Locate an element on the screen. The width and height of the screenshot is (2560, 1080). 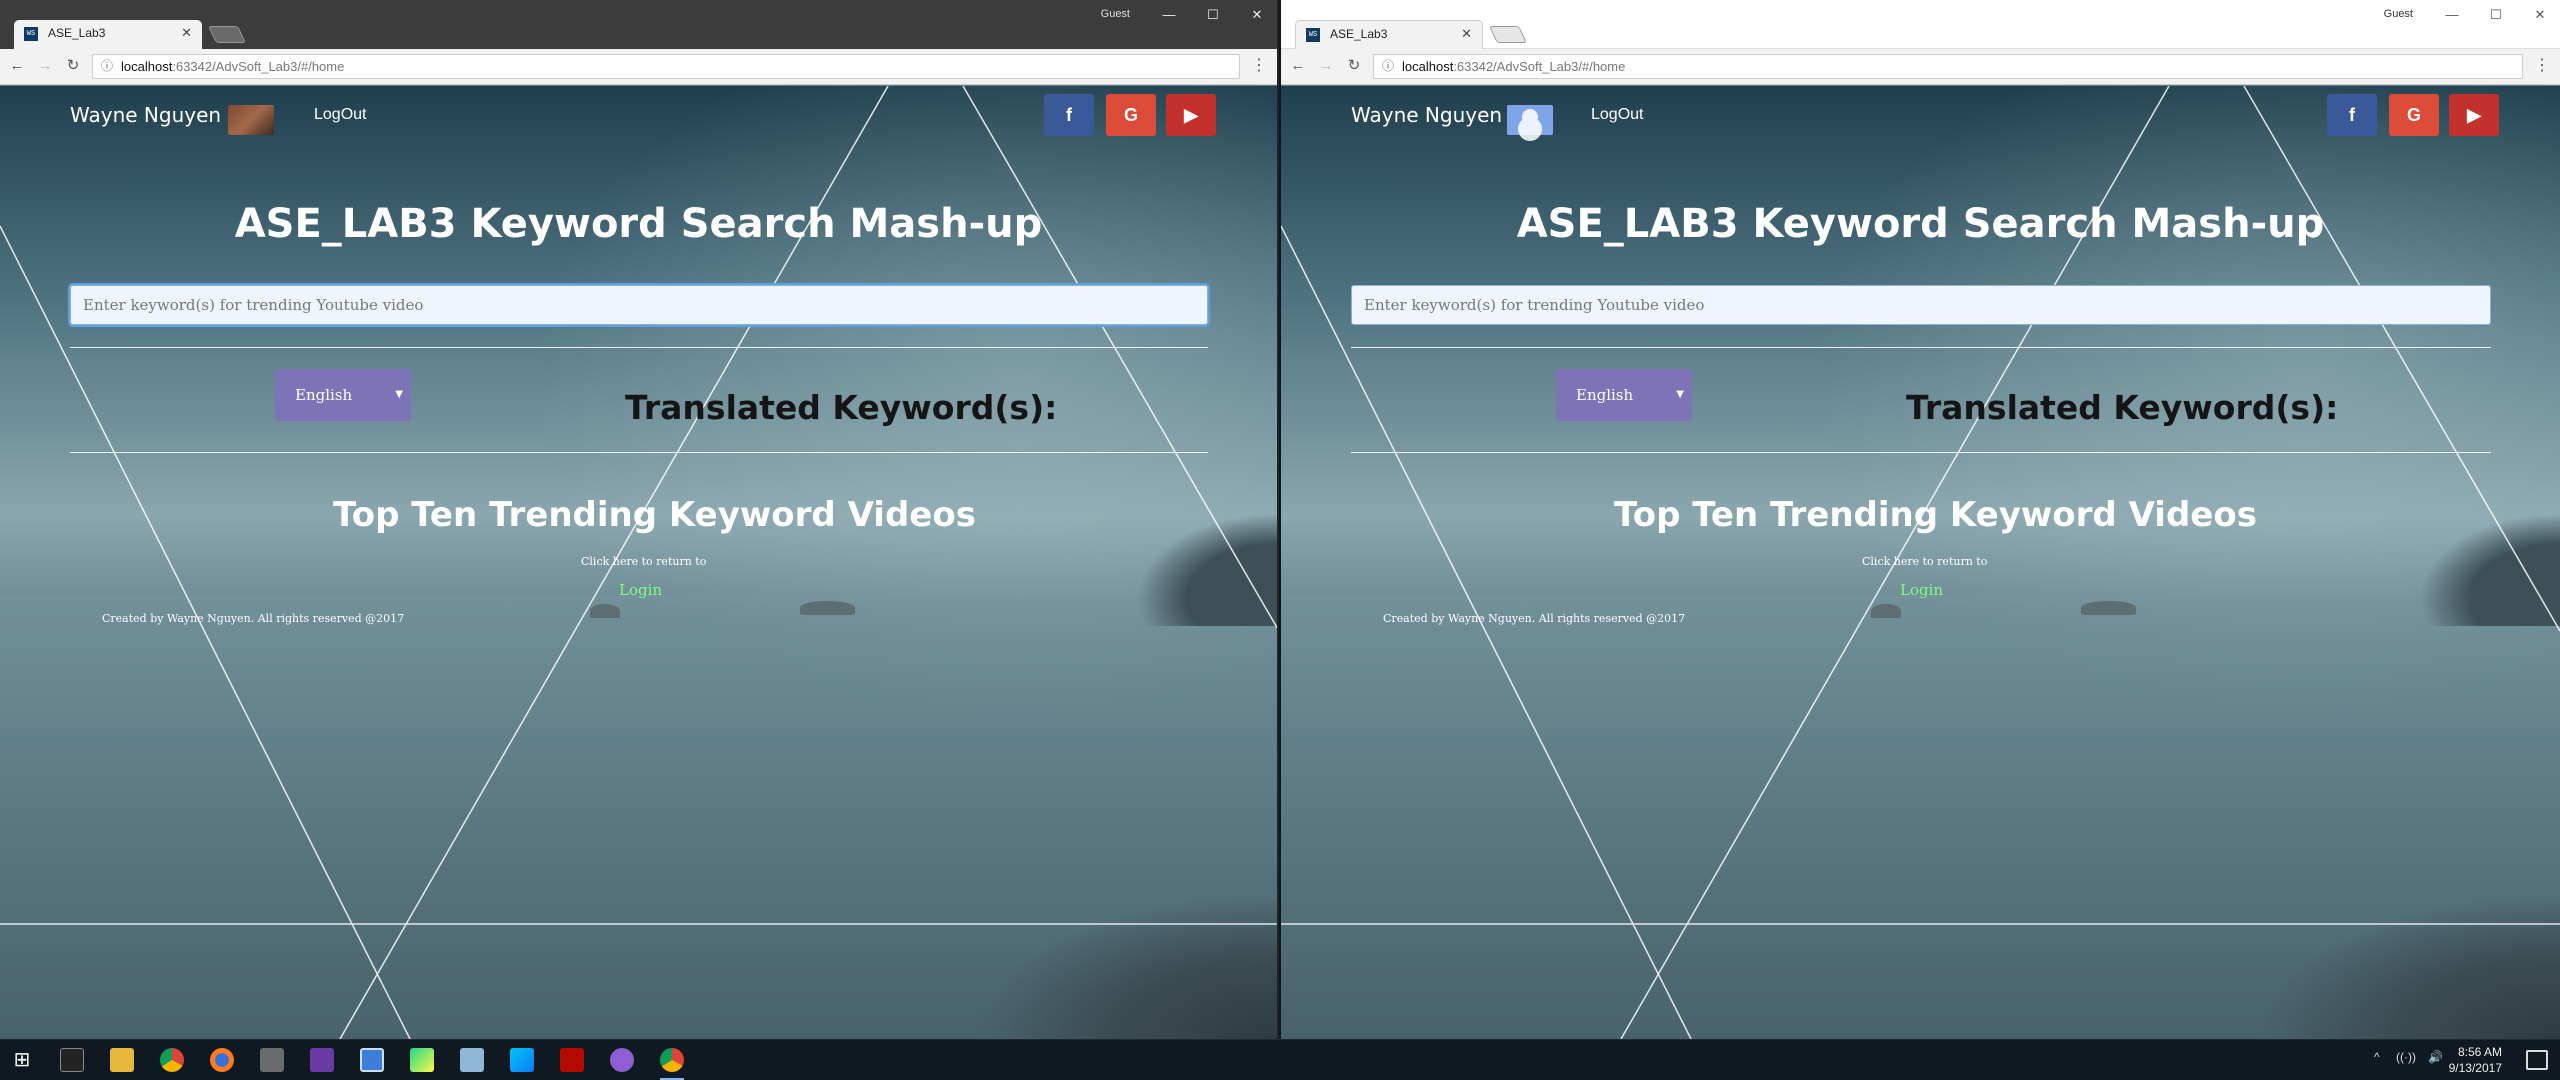
pycharm-icon is located at coordinates (422, 1060).